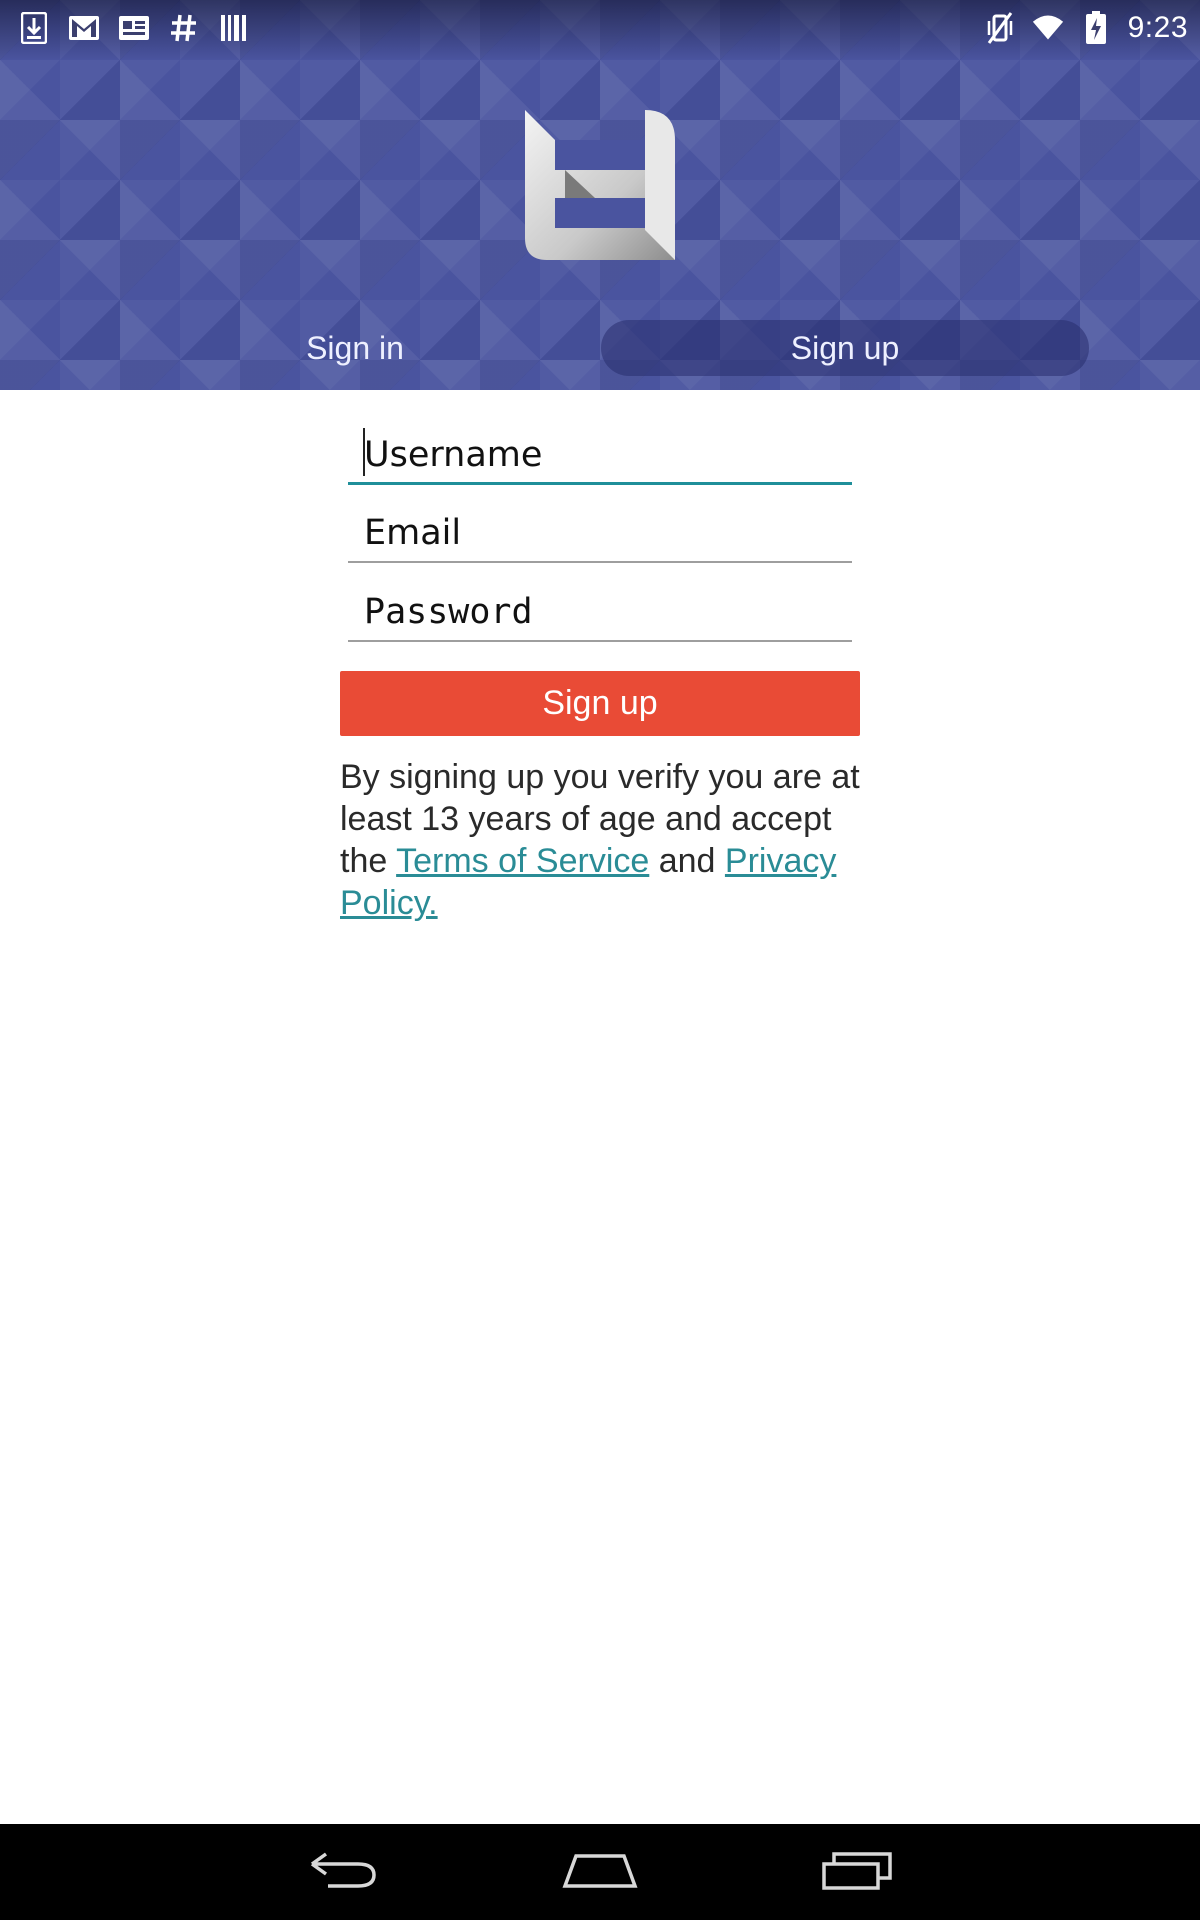 Image resolution: width=1200 pixels, height=1920 pixels. Describe the element at coordinates (1096, 28) in the screenshot. I see `battery-charging-icon` at that location.